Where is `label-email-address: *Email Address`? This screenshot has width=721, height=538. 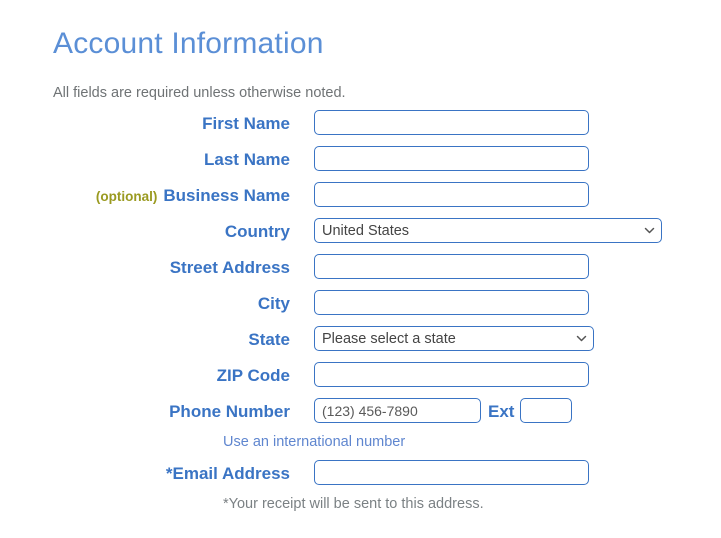
label-email-address: *Email Address is located at coordinates (227, 473).